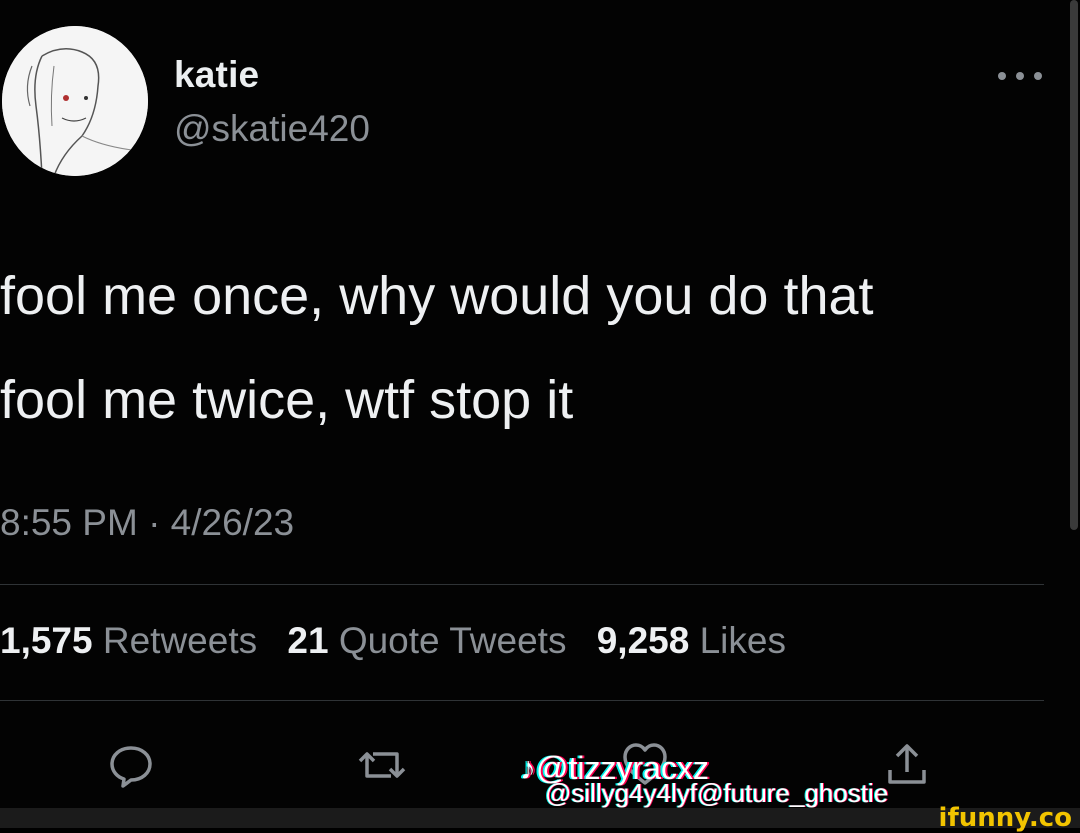  I want to click on likes-count: 9,258, so click(643, 640).